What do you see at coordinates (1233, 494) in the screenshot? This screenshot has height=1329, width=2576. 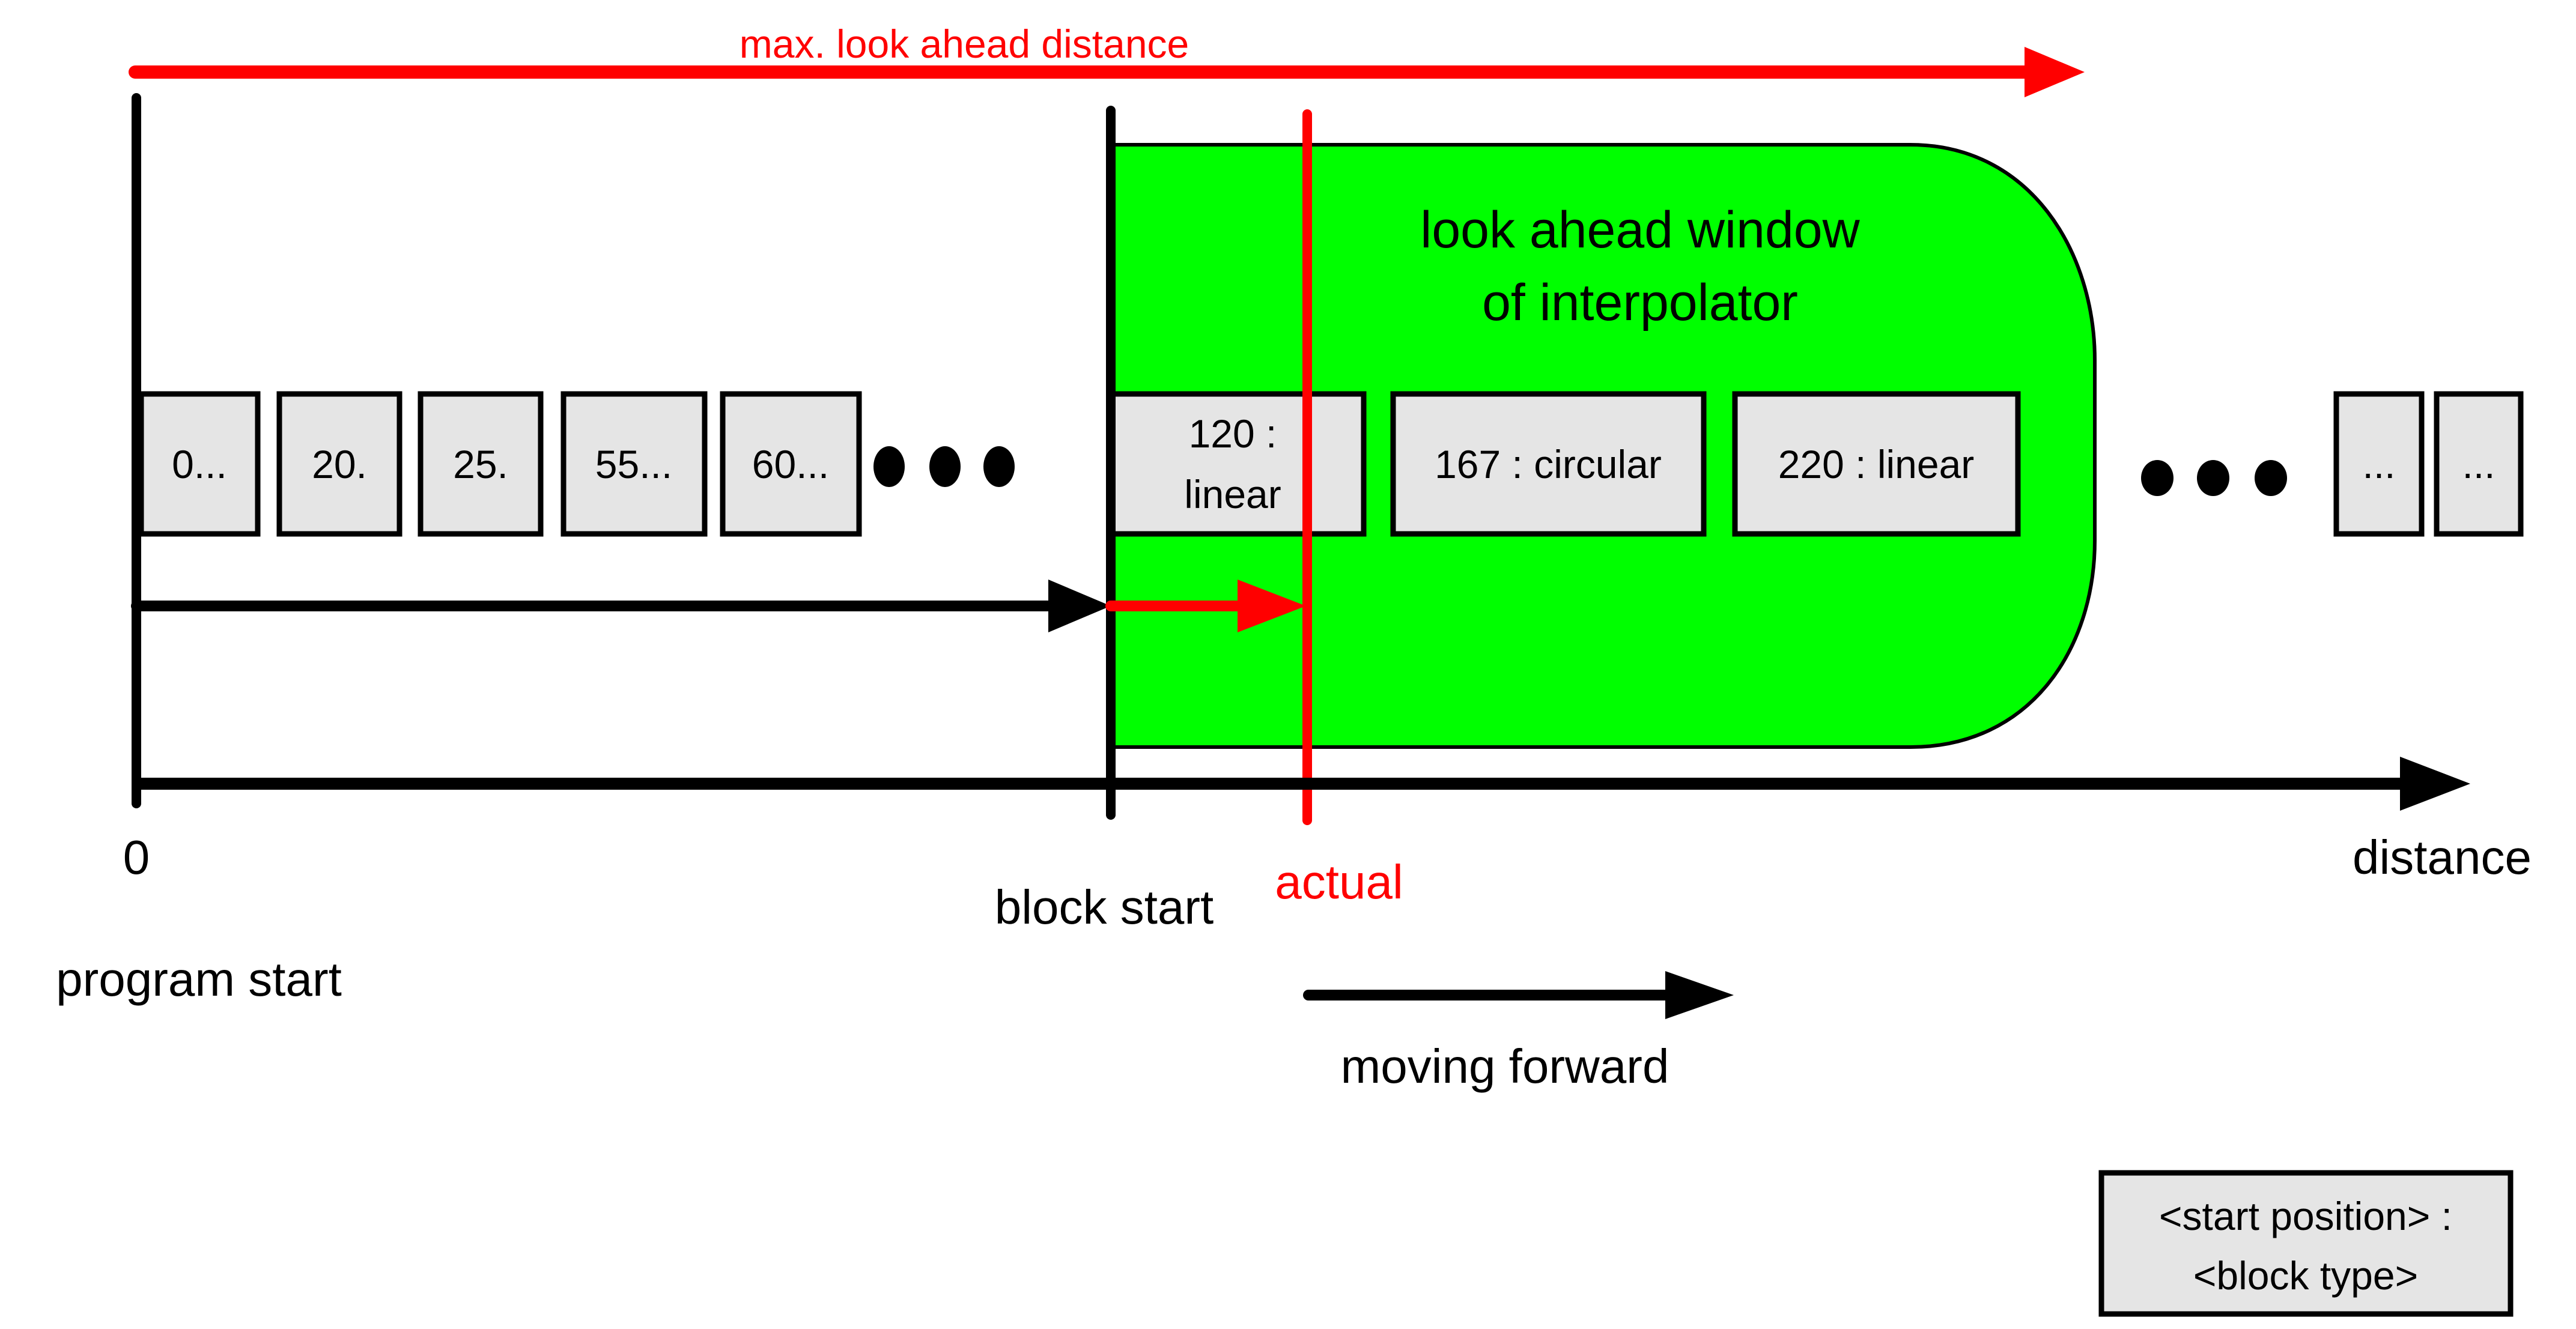 I see `block-label-line2: linear` at bounding box center [1233, 494].